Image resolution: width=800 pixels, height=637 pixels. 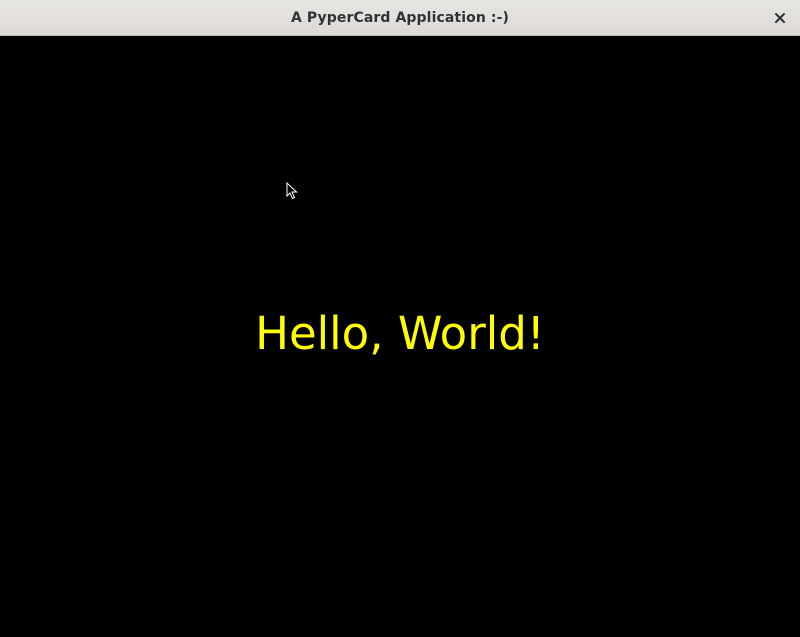 I want to click on title-bar: A PyperCard Application :-), so click(x=400, y=18).